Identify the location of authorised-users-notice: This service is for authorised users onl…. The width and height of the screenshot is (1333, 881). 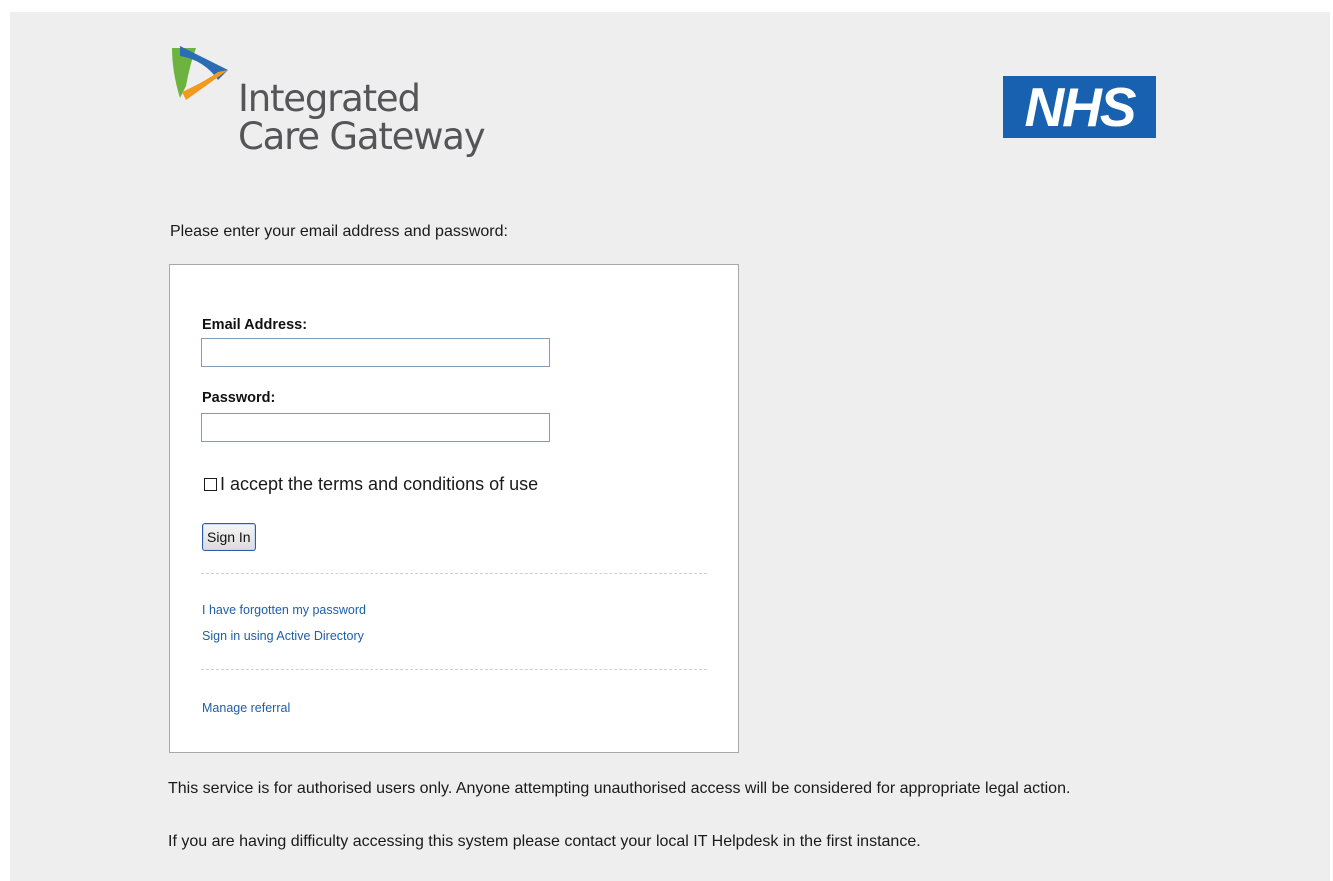
(619, 788).